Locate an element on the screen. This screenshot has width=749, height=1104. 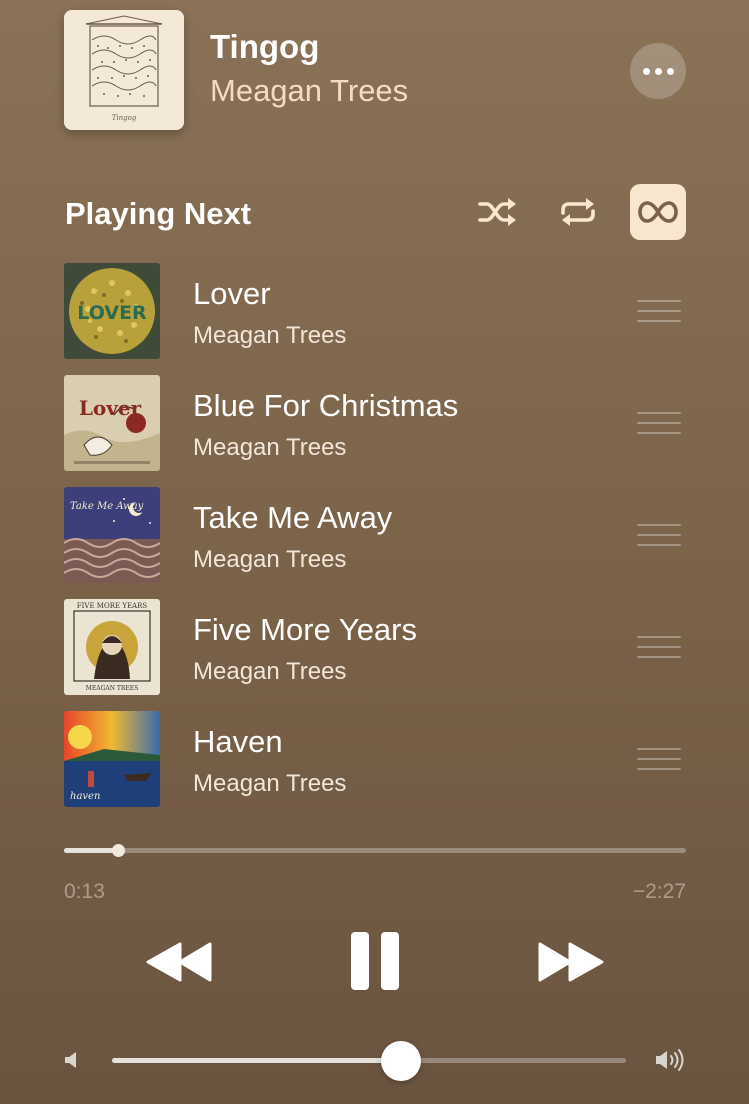
queue-item-title: Five More Years is located at coordinates (305, 630).